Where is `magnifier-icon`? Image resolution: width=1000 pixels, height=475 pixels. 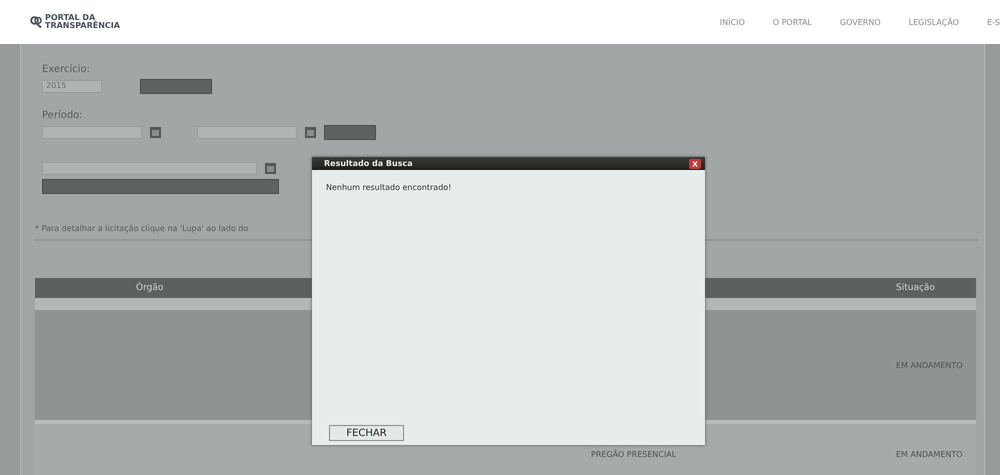
magnifier-icon is located at coordinates (36, 22).